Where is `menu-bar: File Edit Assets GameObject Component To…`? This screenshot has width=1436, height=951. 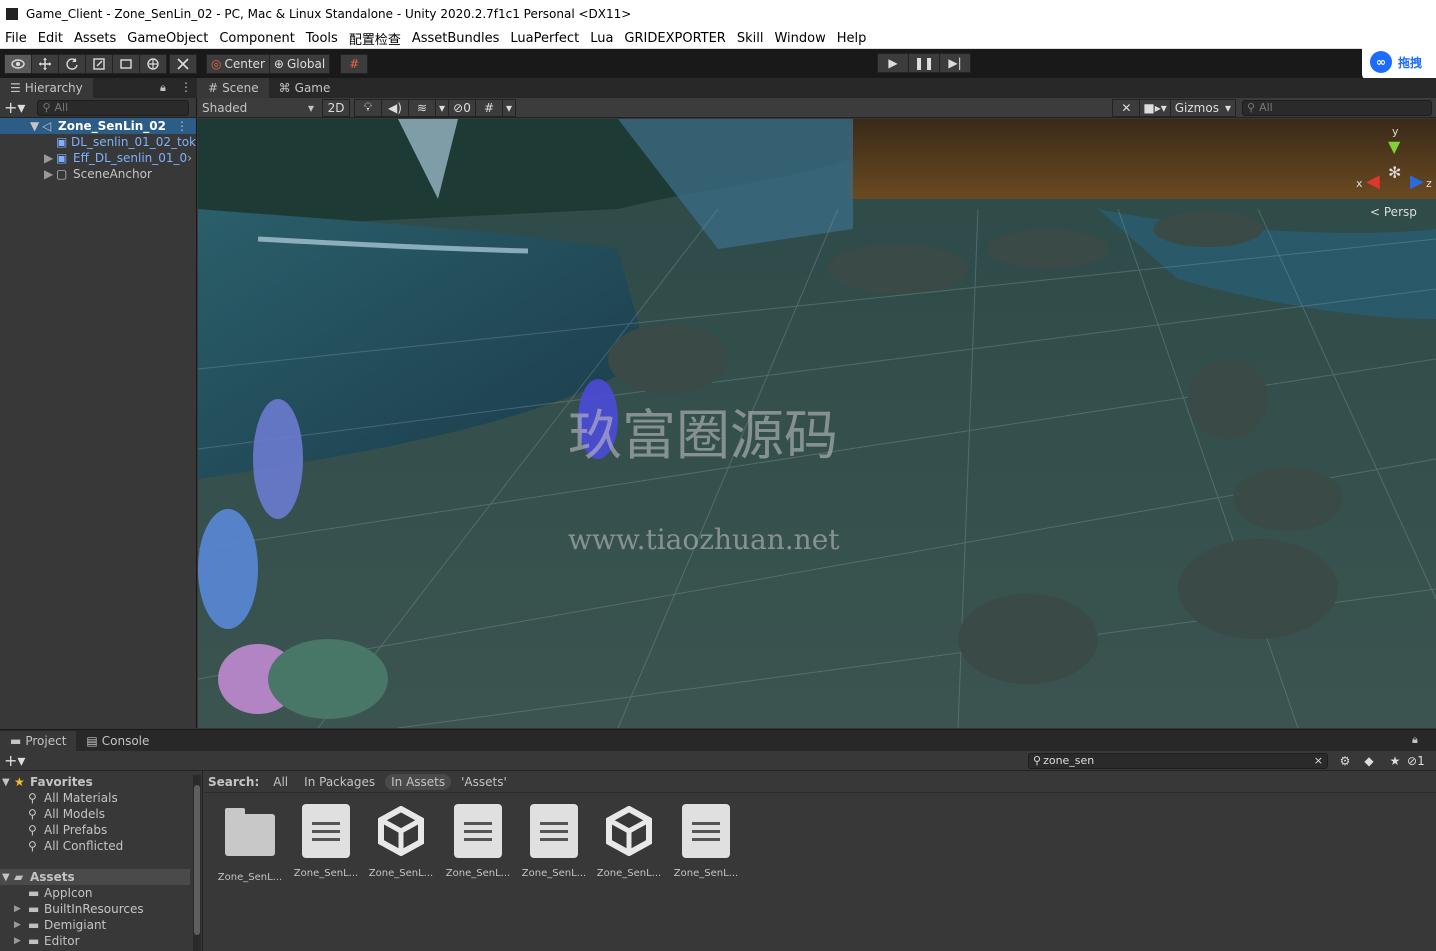 menu-bar: File Edit Assets GameObject Component To… is located at coordinates (718, 38).